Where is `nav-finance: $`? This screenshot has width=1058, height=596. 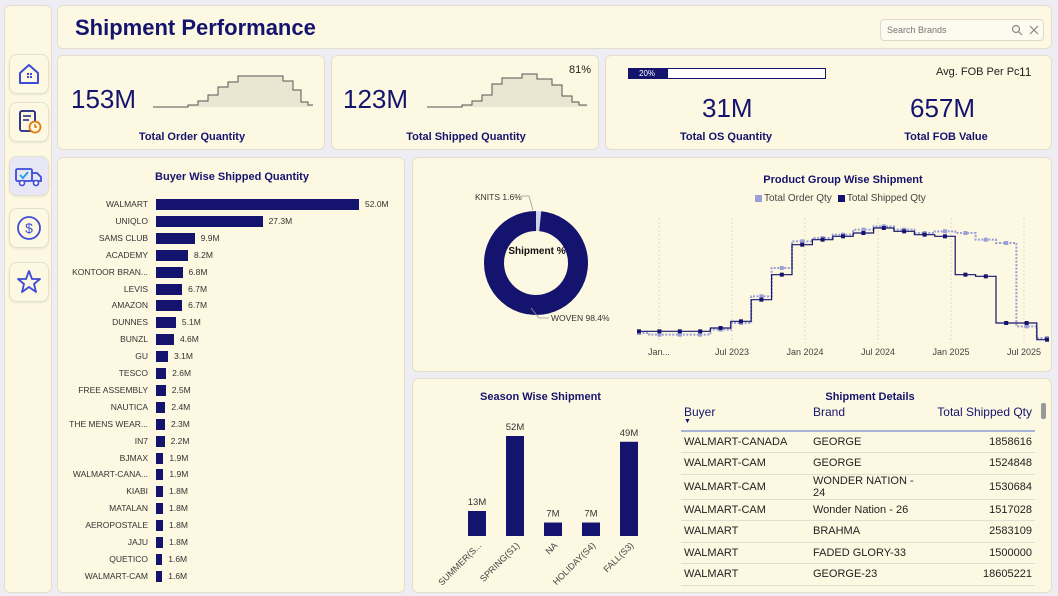
nav-finance: $ is located at coordinates (29, 228).